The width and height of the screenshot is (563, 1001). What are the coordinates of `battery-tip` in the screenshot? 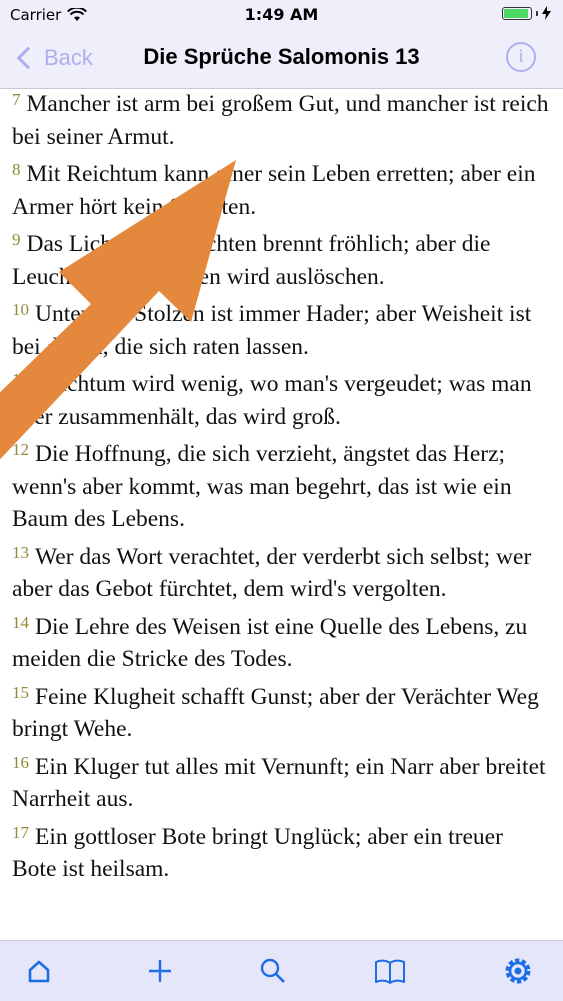 It's located at (537, 13).